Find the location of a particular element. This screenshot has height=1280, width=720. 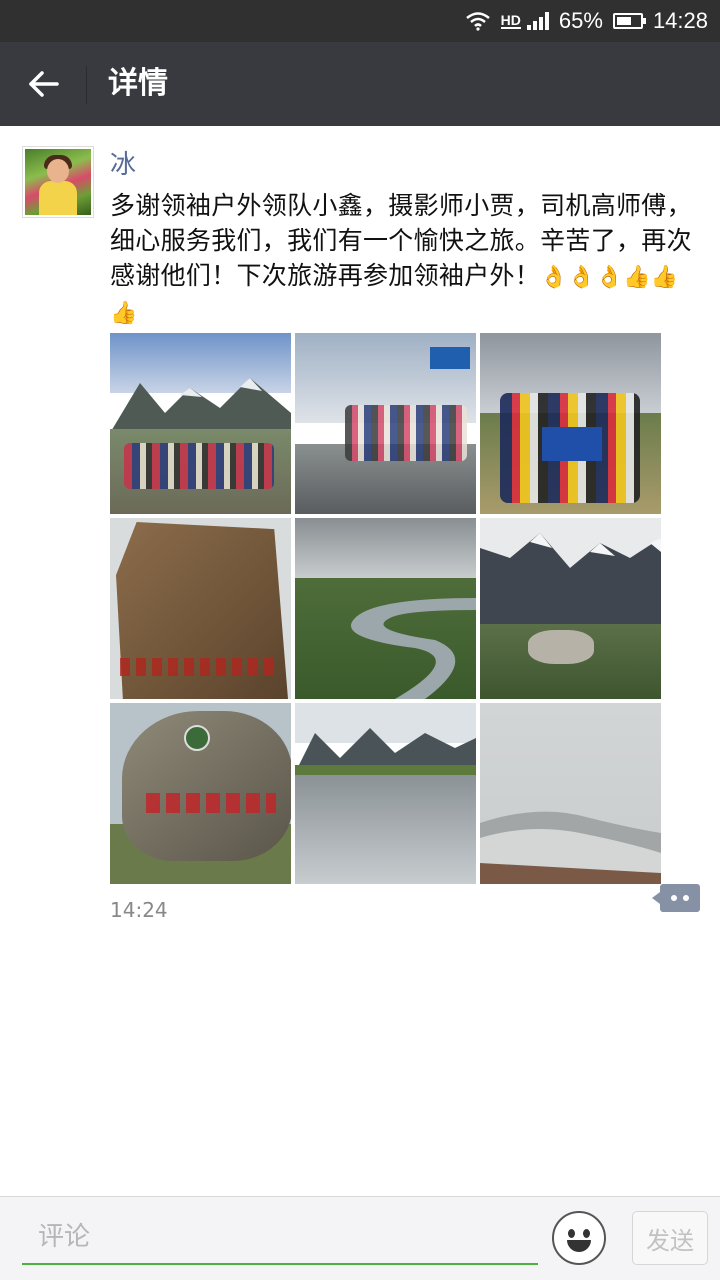

page-title: 详情 is located at coordinates (138, 83).